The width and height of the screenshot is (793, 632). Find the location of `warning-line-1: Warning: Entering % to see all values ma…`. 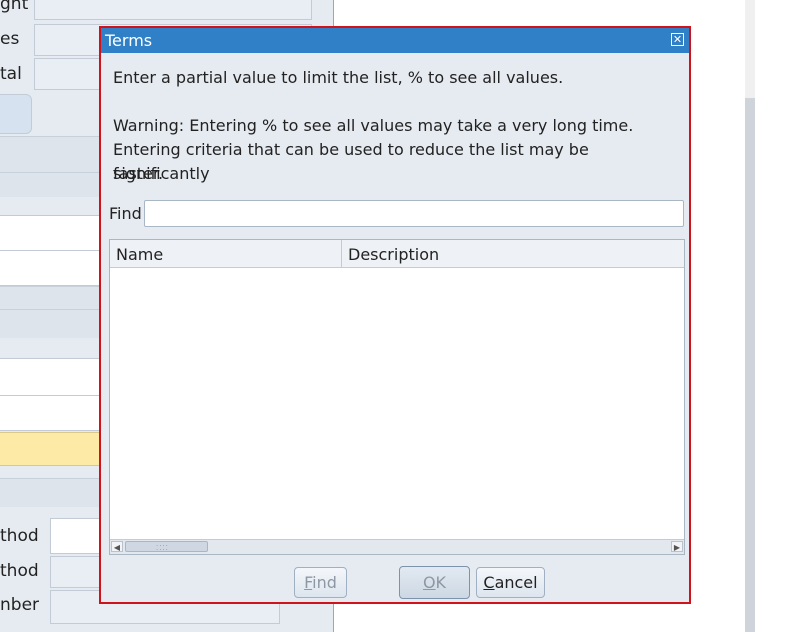

warning-line-1: Warning: Entering % to see all values ma… is located at coordinates (373, 125).